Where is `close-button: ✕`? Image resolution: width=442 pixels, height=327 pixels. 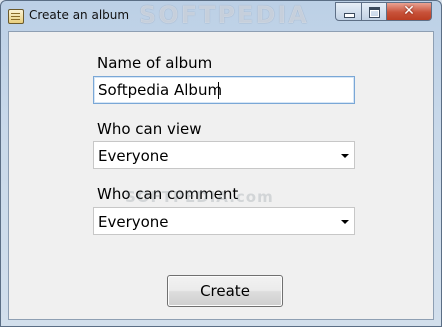
close-button: ✕ is located at coordinates (409, 11).